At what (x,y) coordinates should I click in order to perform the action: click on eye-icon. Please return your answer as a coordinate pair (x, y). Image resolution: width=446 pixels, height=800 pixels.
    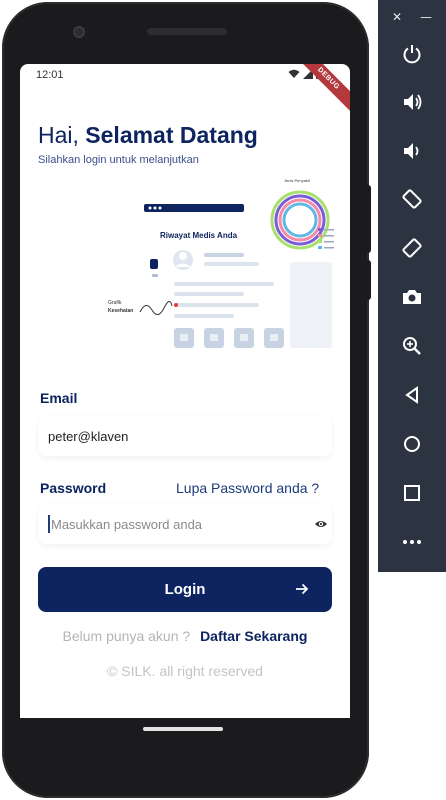
    Looking at the image, I should click on (321, 524).